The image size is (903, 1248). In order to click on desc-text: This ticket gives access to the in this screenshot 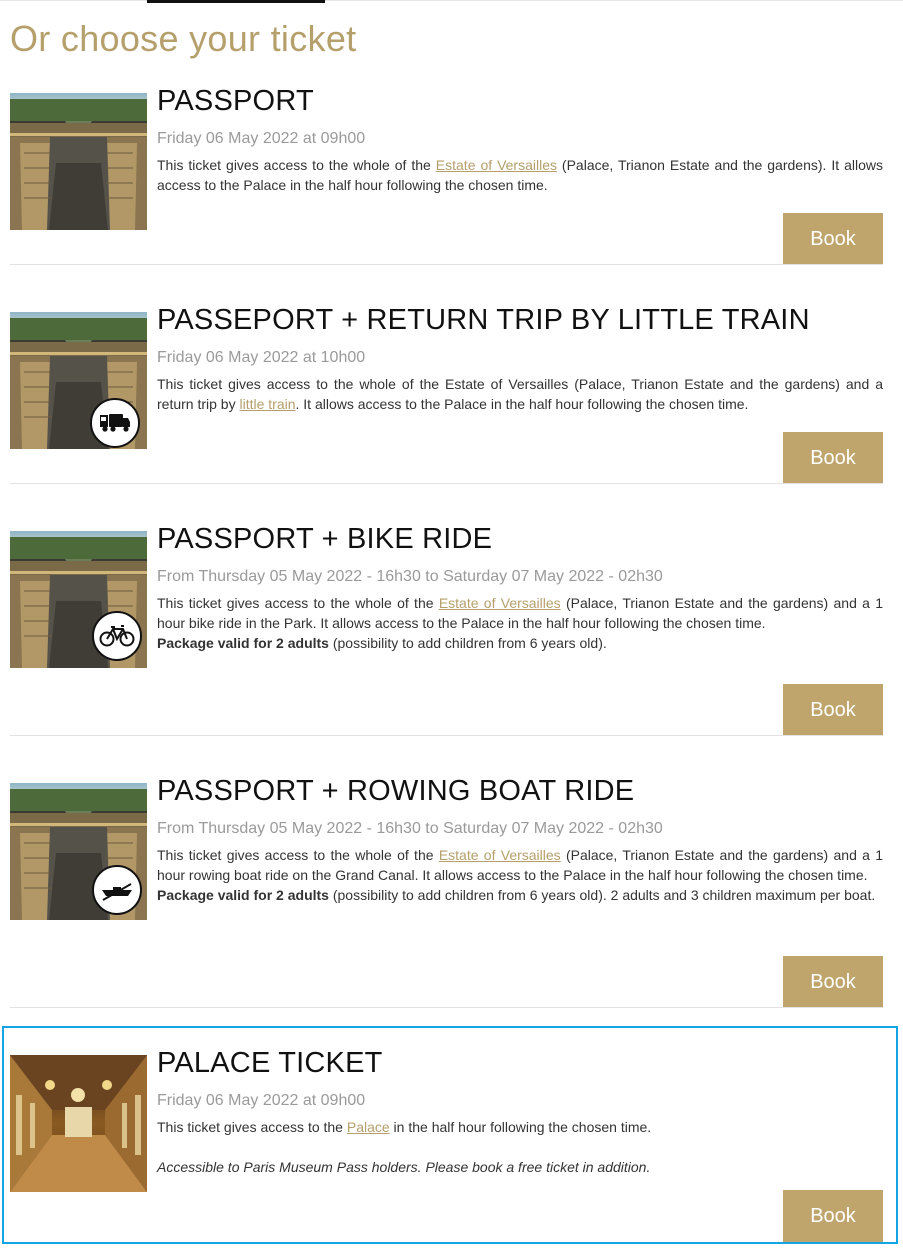, I will do `click(252, 1127)`.